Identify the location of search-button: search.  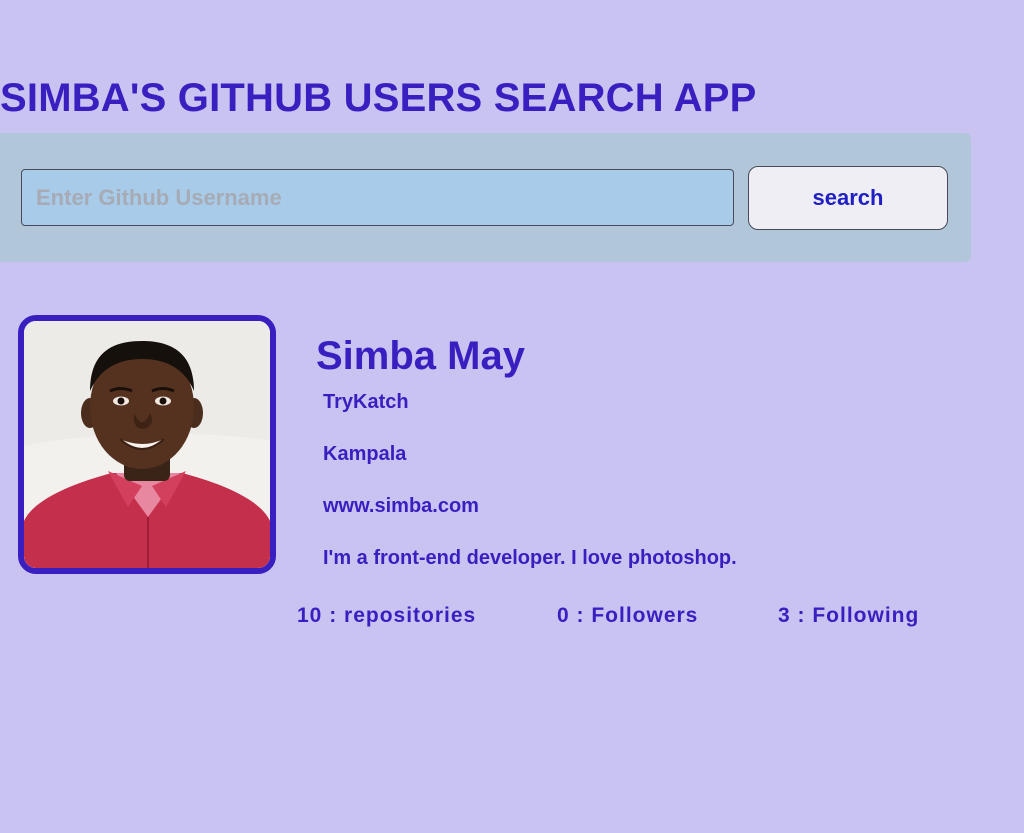
(848, 198).